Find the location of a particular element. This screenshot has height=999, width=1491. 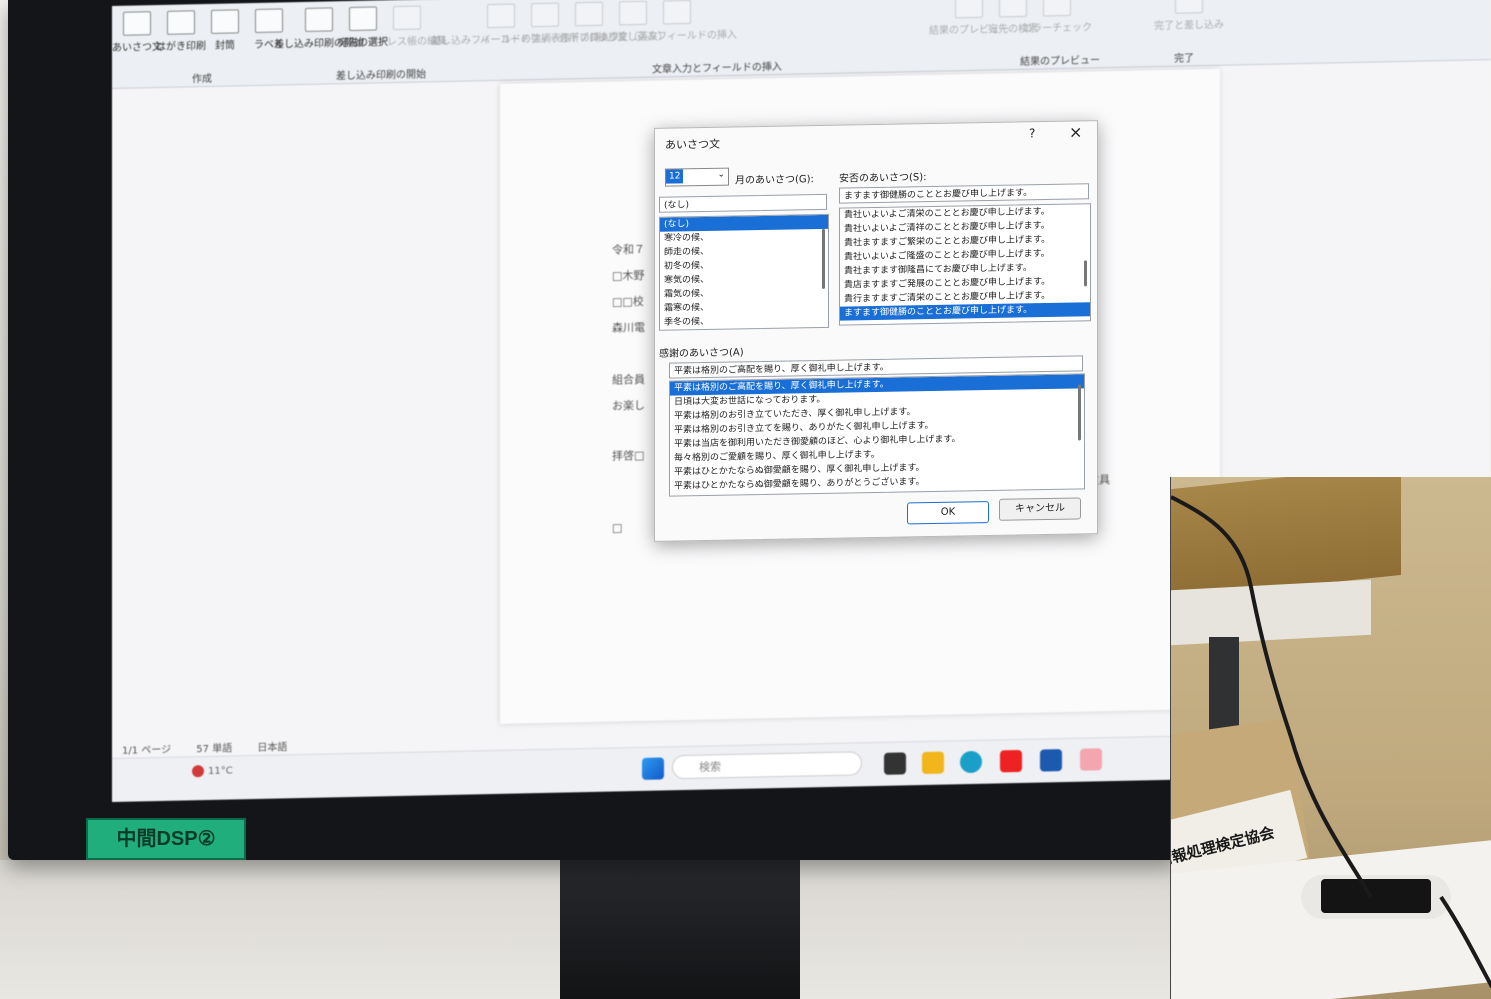

preview-results-button: 結果のプレビュー is located at coordinates (969, 18).